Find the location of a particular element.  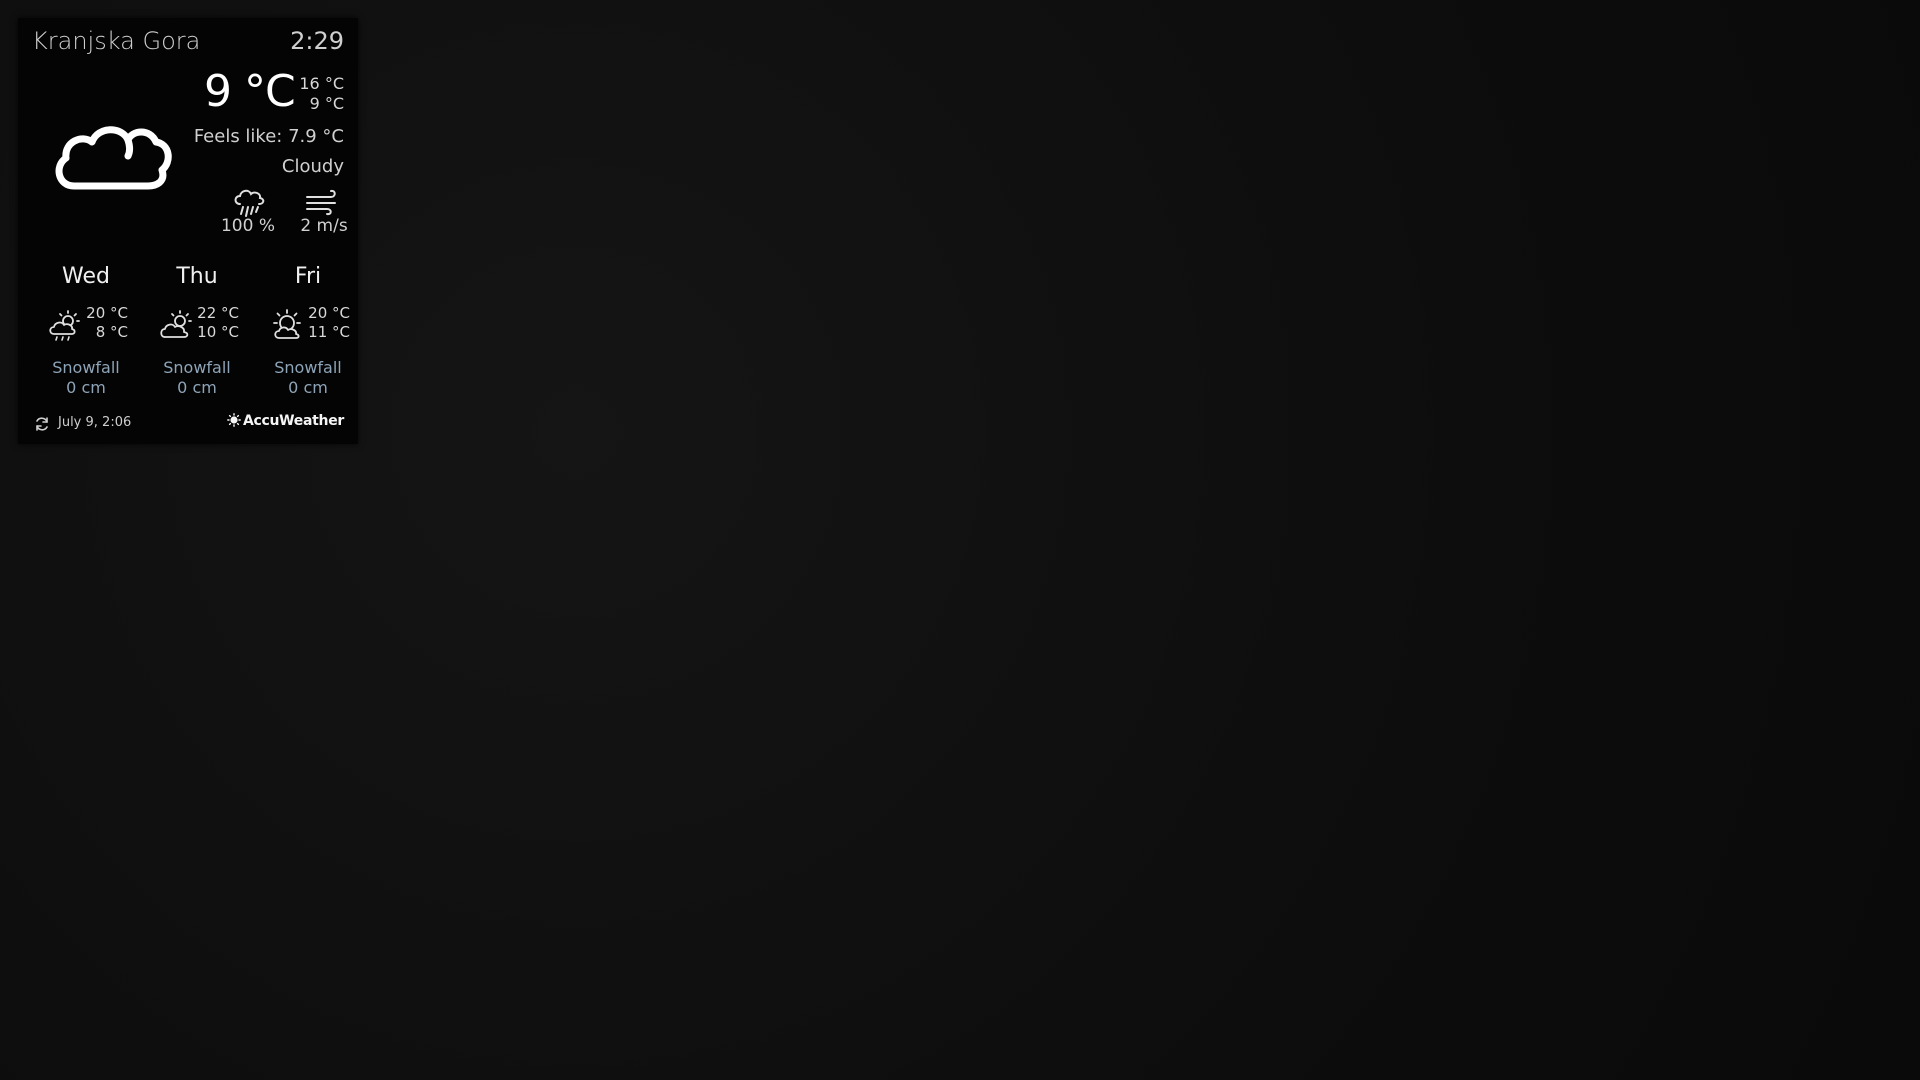

wind-value: 2 m/s is located at coordinates (324, 226).